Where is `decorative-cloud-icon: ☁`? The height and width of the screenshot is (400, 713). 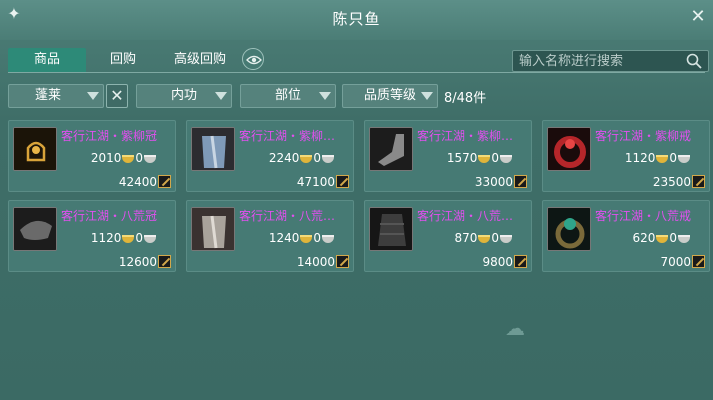 decorative-cloud-icon: ☁ is located at coordinates (515, 328).